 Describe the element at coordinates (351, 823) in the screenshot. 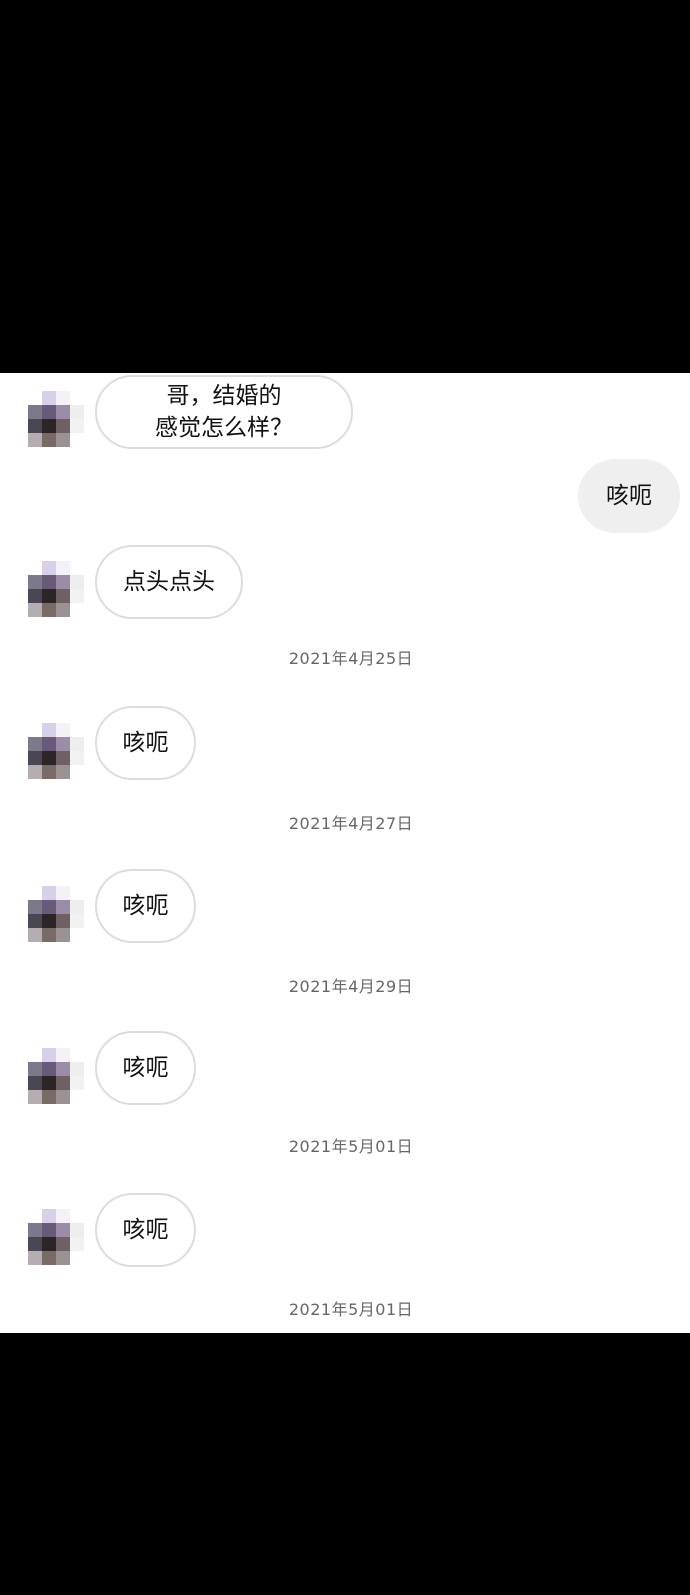

I see `message-timestamp: 2021年4月27日` at that location.